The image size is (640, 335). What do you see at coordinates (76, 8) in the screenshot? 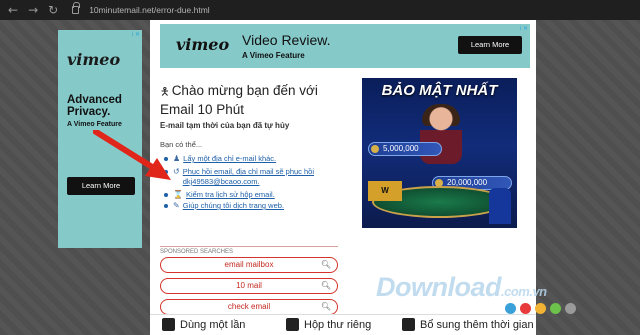
I see `lock-icon` at bounding box center [76, 8].